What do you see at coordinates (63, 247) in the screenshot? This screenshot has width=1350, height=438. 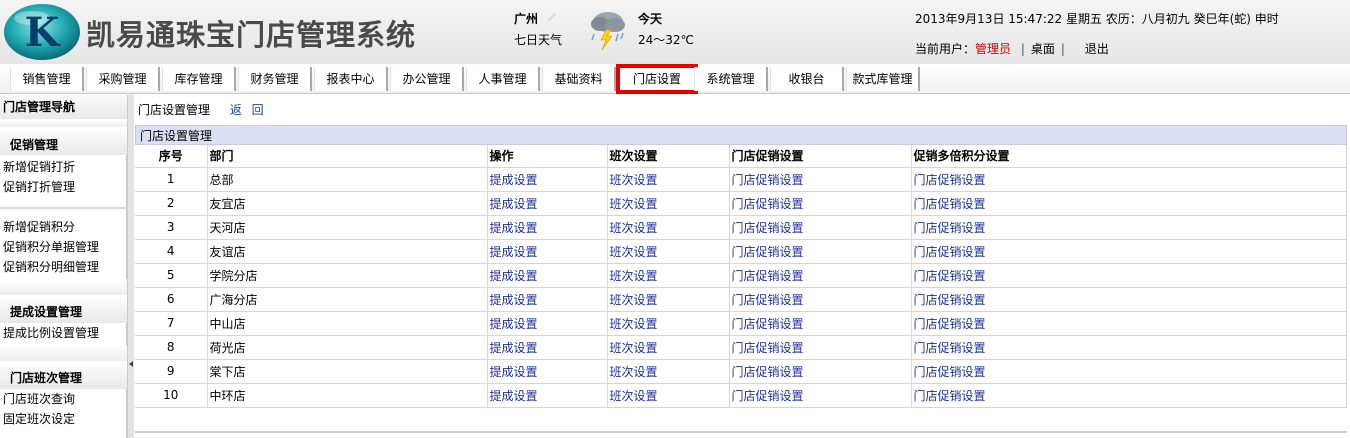 I see `sidebar-item-points-docs: 促销积分单据管理` at bounding box center [63, 247].